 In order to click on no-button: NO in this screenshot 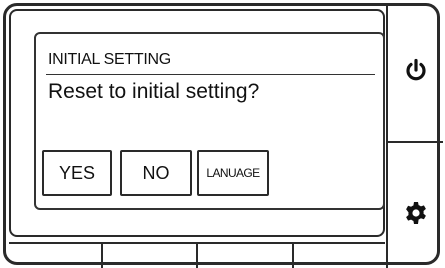, I will do `click(156, 173)`.